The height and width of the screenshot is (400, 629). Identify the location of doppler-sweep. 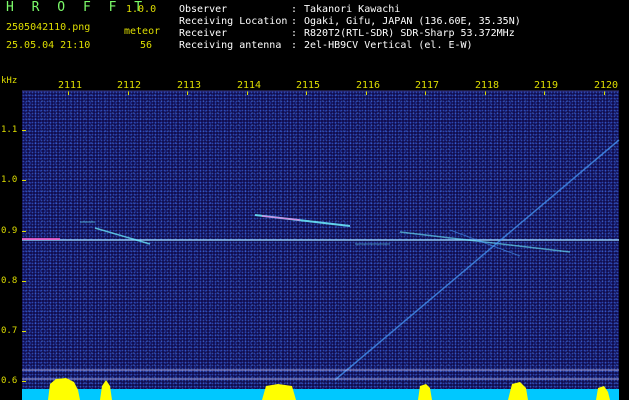
(485, 243).